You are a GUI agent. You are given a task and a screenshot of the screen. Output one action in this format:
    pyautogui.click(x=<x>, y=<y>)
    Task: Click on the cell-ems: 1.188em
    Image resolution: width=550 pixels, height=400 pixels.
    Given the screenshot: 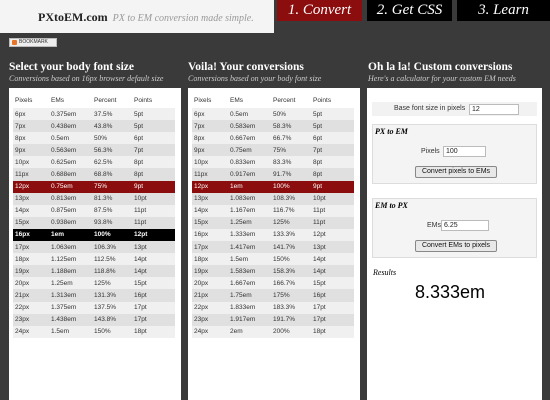 What is the action you would take?
    pyautogui.click(x=72, y=271)
    